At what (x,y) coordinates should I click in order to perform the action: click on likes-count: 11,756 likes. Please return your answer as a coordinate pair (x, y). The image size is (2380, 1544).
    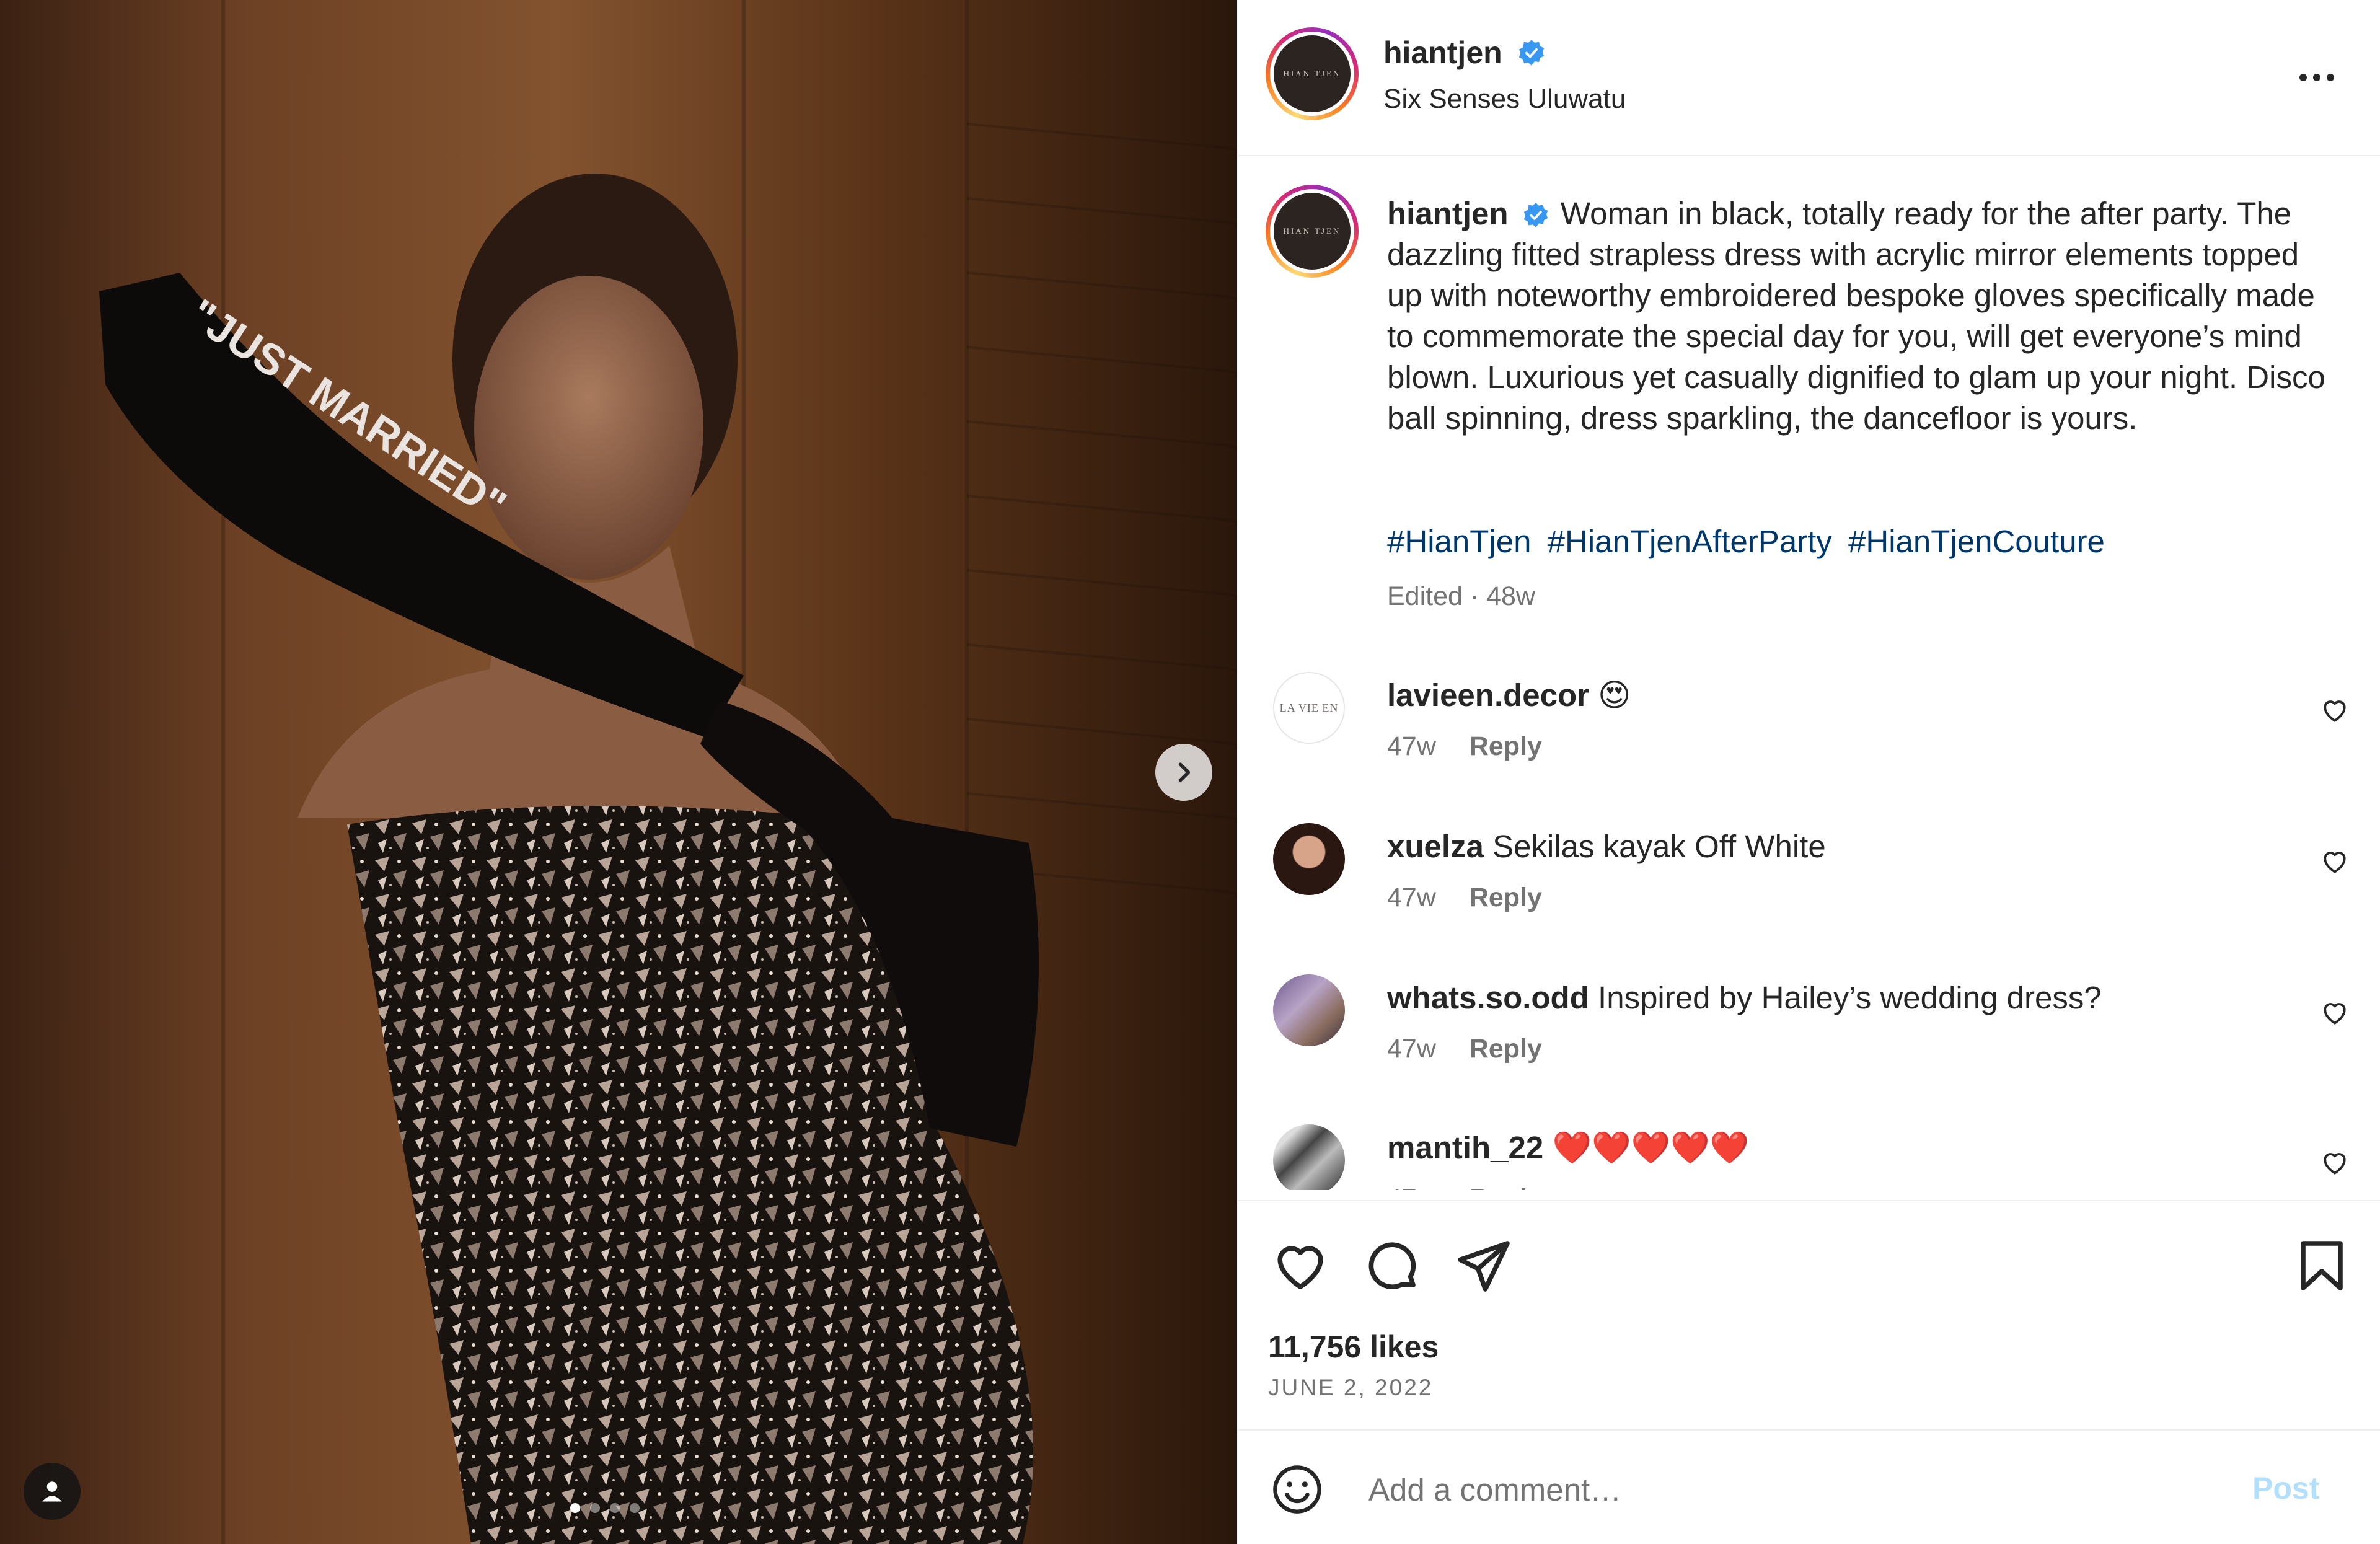
    Looking at the image, I should click on (1353, 1347).